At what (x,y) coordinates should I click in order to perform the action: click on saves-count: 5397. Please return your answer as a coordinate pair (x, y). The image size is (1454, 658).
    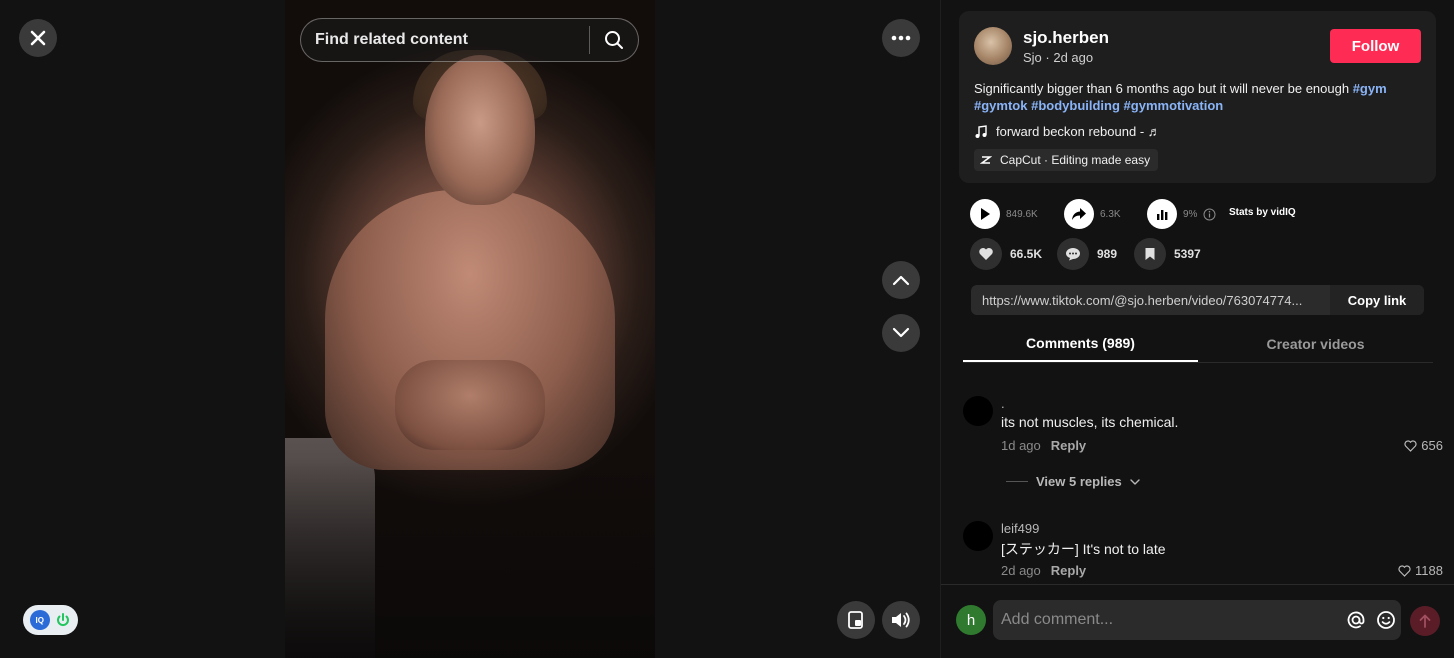
    Looking at the image, I should click on (1187, 254).